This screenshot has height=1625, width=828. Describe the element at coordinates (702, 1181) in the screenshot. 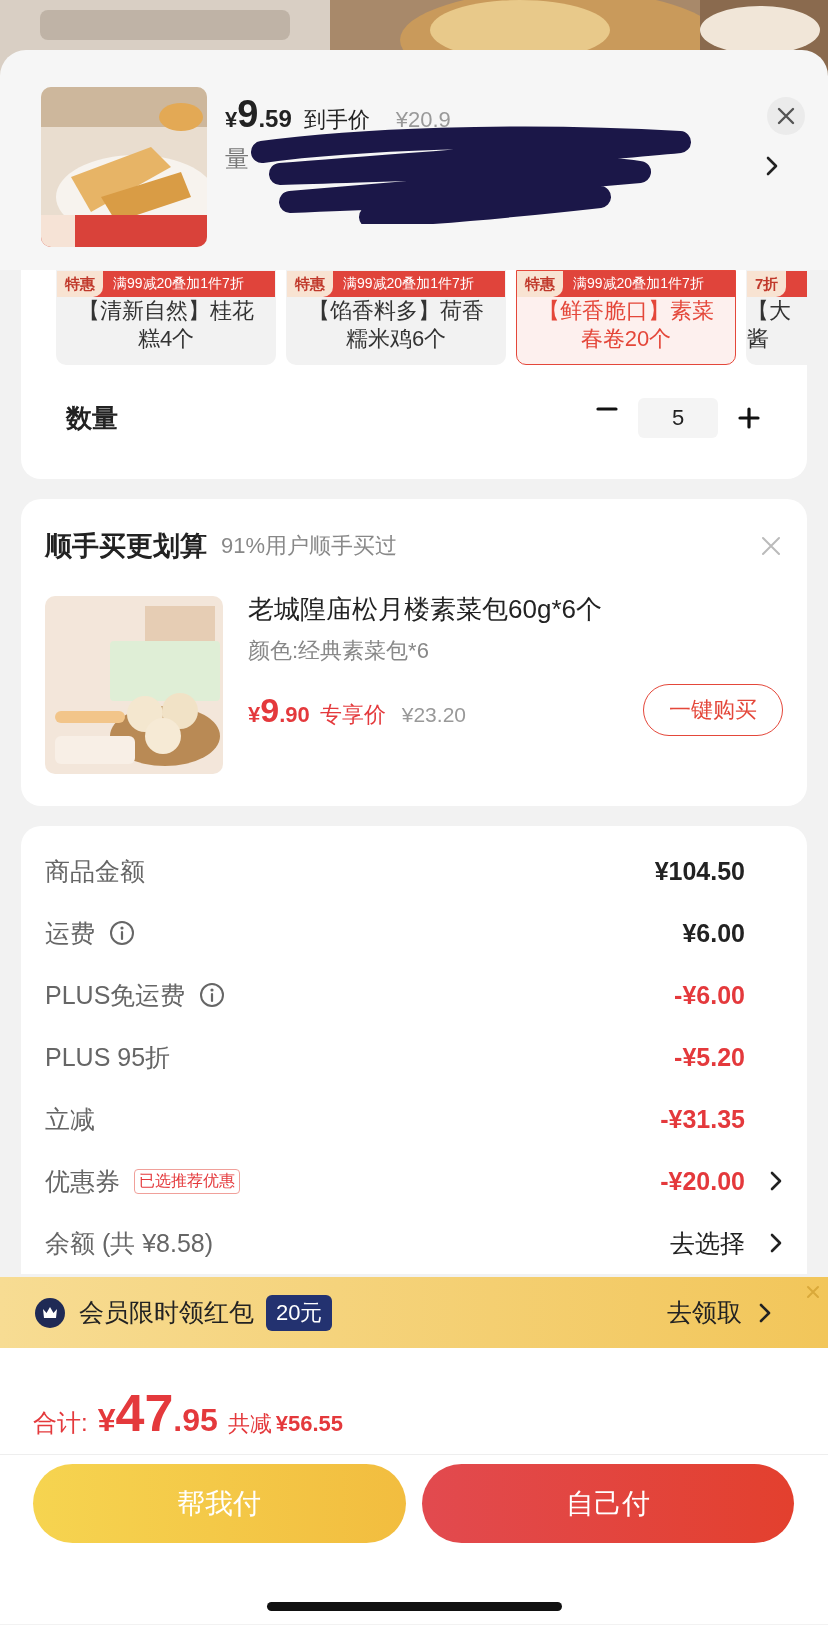

I see `cost-value: -¥20.00` at that location.